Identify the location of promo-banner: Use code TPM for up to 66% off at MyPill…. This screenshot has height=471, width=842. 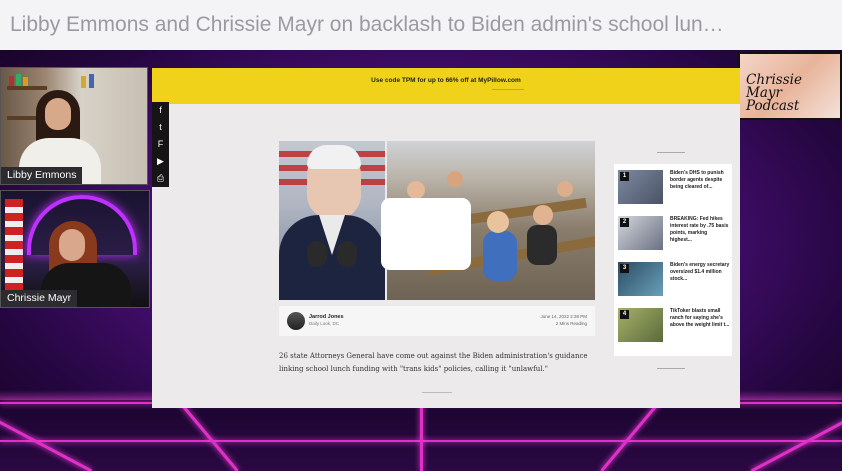
(446, 86).